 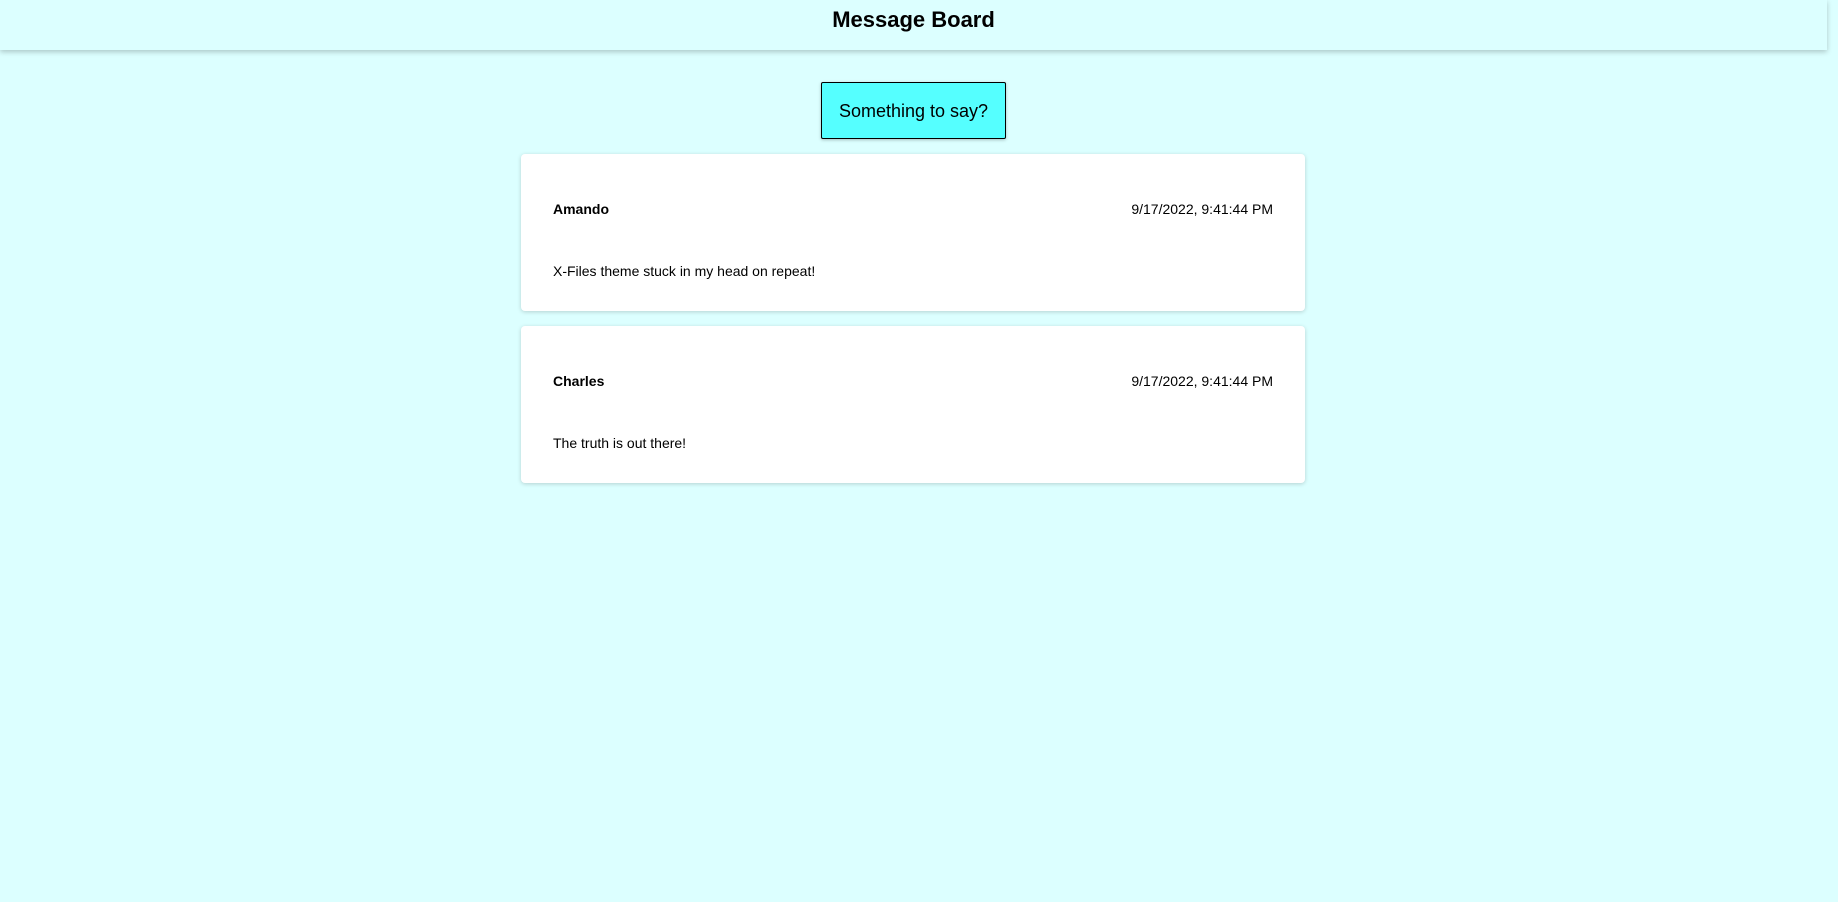 What do you see at coordinates (620, 443) in the screenshot?
I see `message-text: The truth is out there!` at bounding box center [620, 443].